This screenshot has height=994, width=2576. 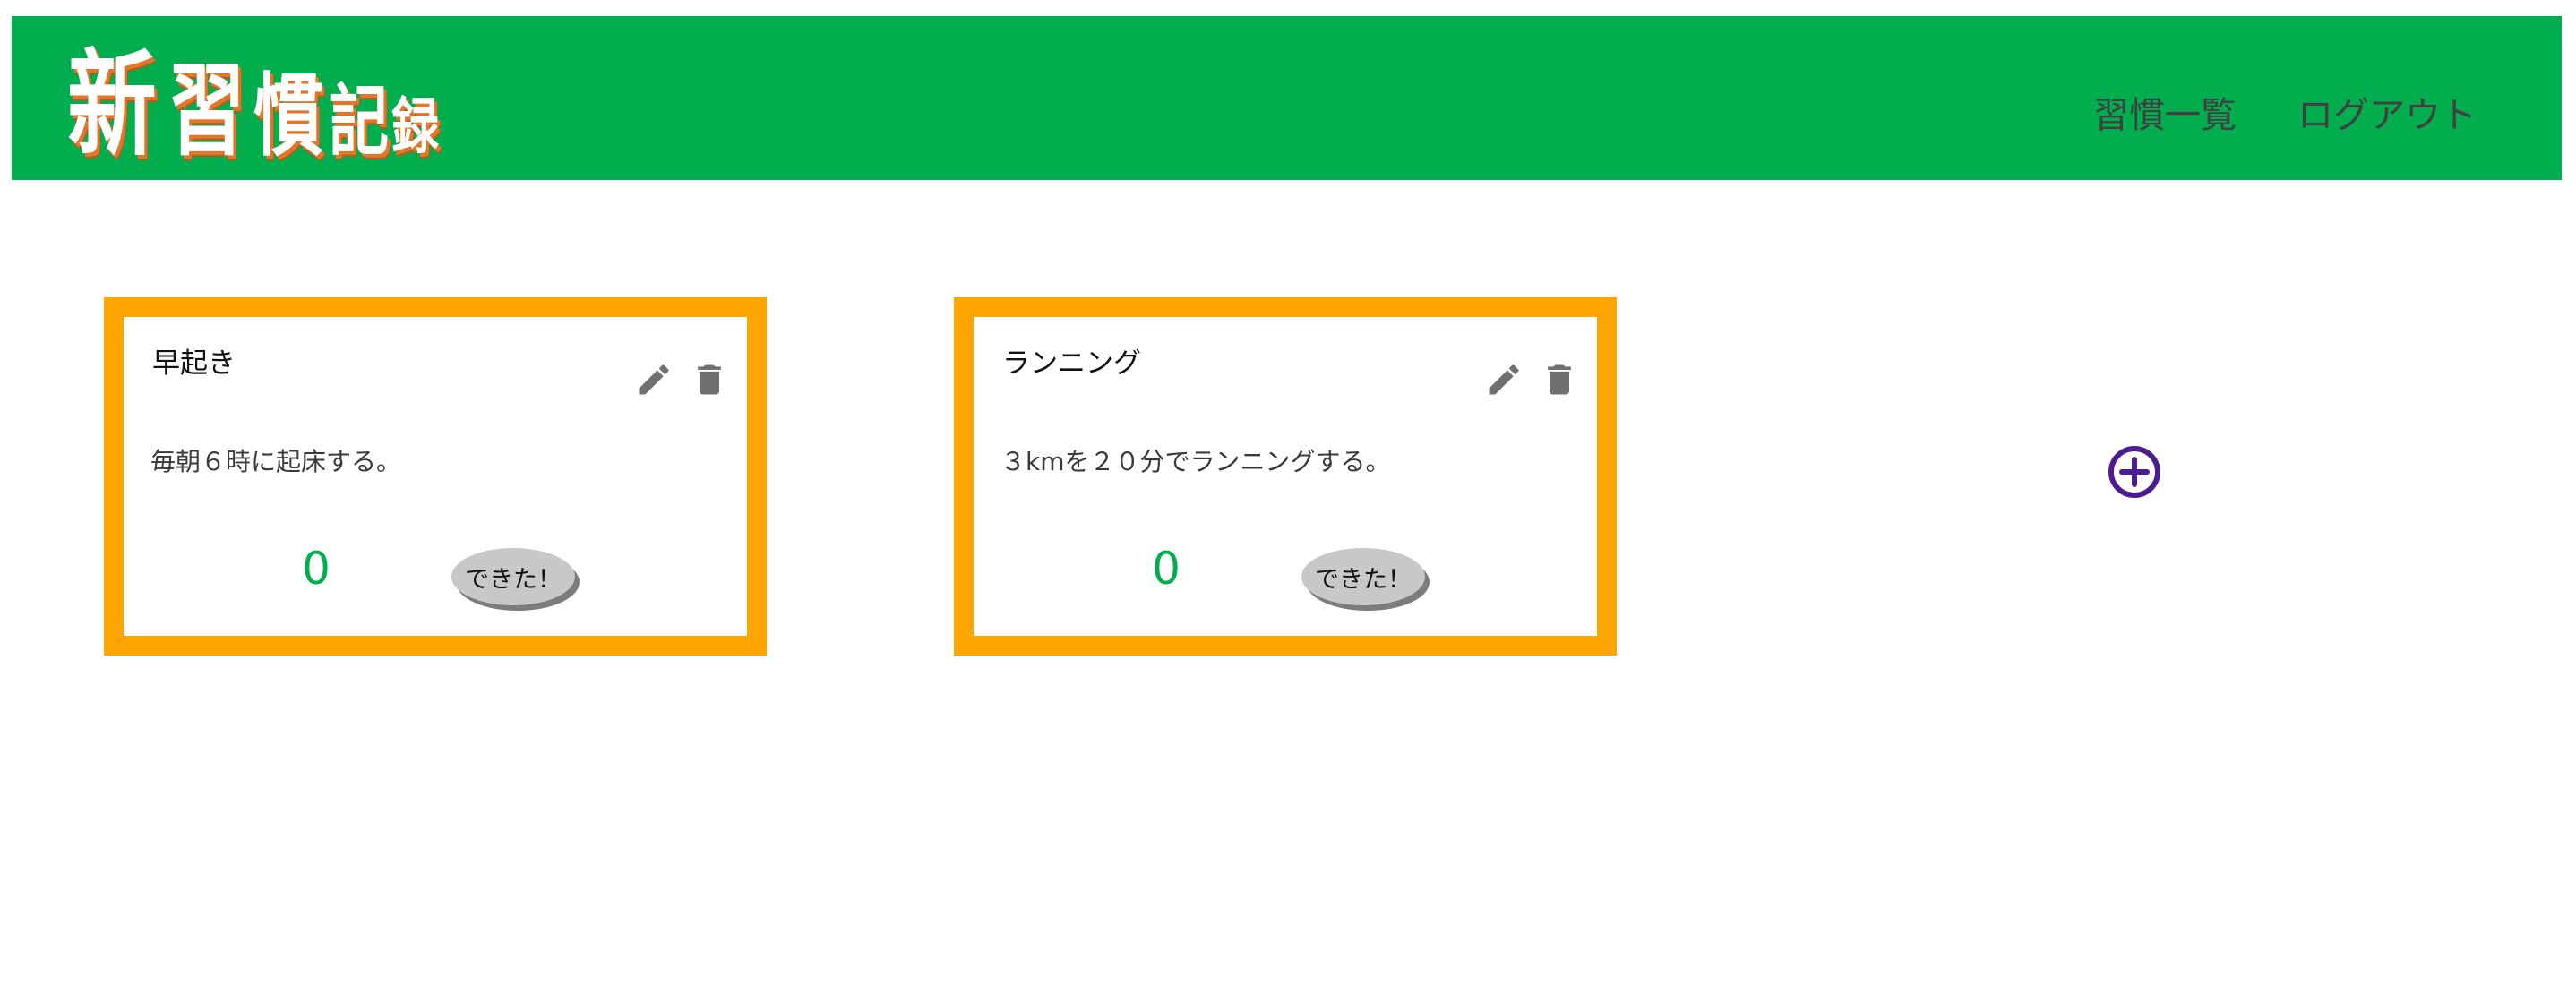 What do you see at coordinates (206, 111) in the screenshot?
I see `logo-char: 習` at bounding box center [206, 111].